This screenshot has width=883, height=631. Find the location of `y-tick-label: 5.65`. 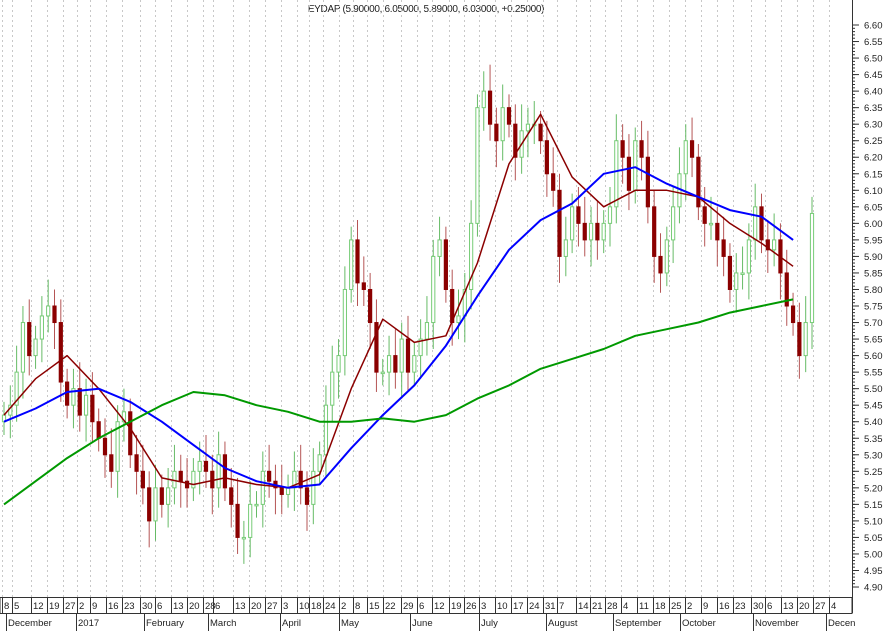

y-tick-label: 5.65 is located at coordinates (873, 340).